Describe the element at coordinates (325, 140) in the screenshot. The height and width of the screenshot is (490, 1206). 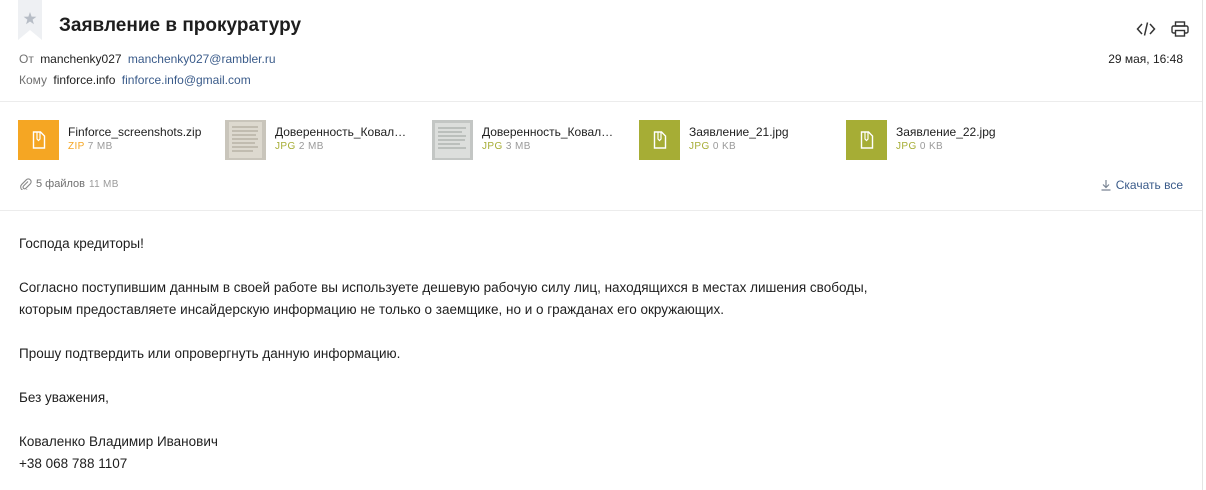
I see `attachment-item: Доверенность_Коваленко.jpg JPG 2 MB` at that location.